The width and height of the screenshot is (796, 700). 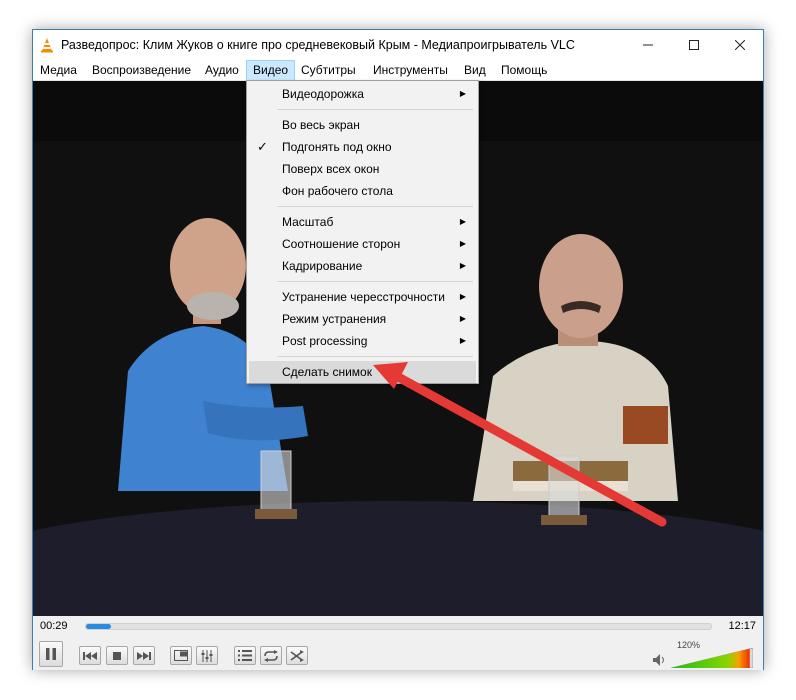 I want to click on menu-item-label: Подгонять под окно, so click(x=337, y=147).